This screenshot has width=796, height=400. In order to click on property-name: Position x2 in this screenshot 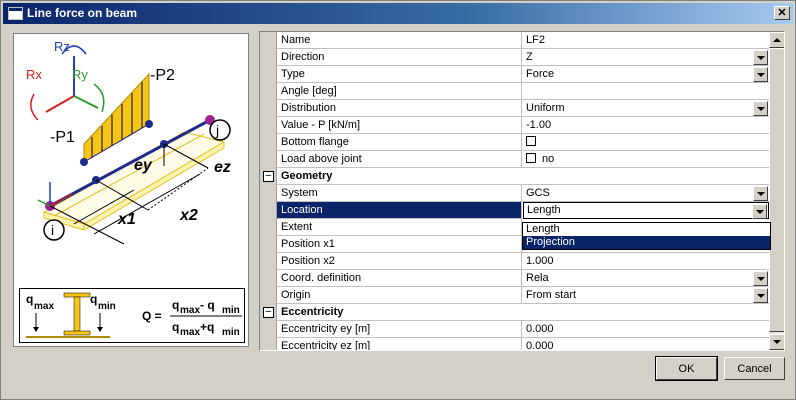, I will do `click(399, 261)`.